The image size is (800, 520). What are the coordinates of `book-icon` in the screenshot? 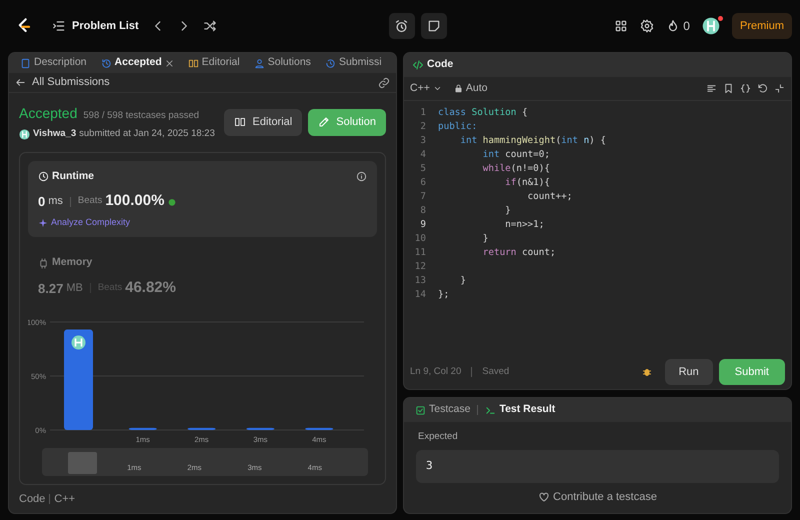 It's located at (240, 122).